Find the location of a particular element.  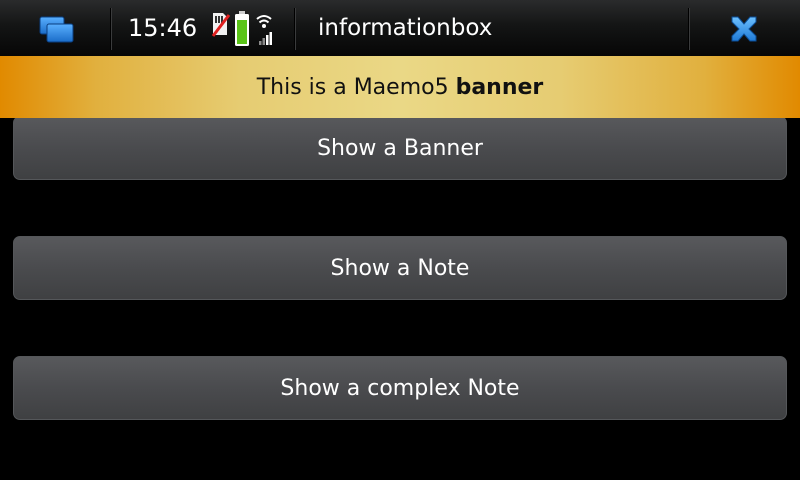

status-indicators is located at coordinates (245, 29).